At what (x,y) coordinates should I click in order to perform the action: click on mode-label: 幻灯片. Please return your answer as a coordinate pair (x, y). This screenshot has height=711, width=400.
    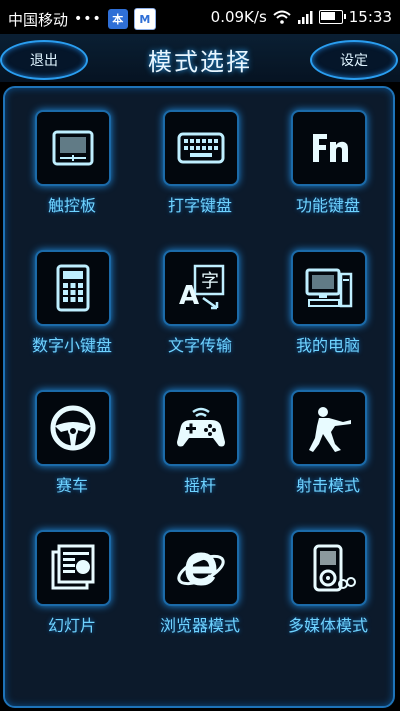
    Looking at the image, I should click on (71, 625).